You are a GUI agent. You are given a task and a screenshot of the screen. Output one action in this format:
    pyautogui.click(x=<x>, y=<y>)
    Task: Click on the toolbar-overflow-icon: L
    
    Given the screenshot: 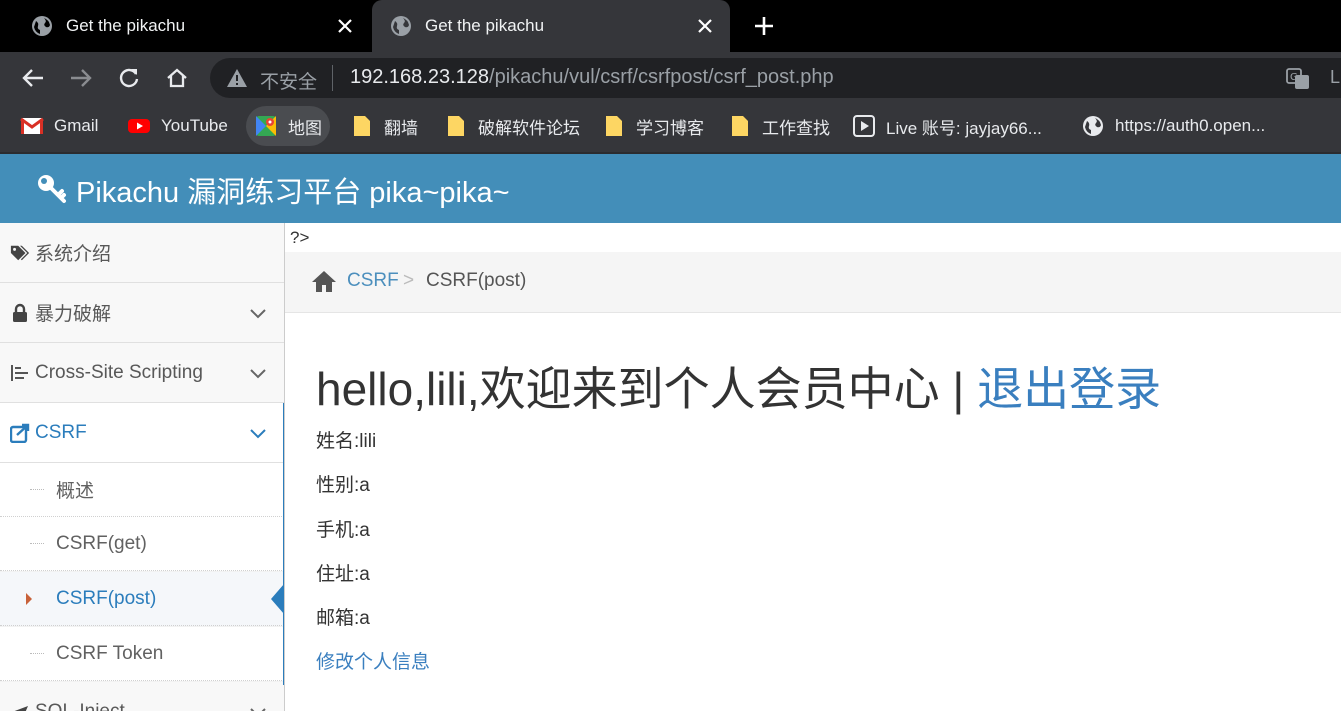 What is the action you would take?
    pyautogui.click(x=1335, y=77)
    